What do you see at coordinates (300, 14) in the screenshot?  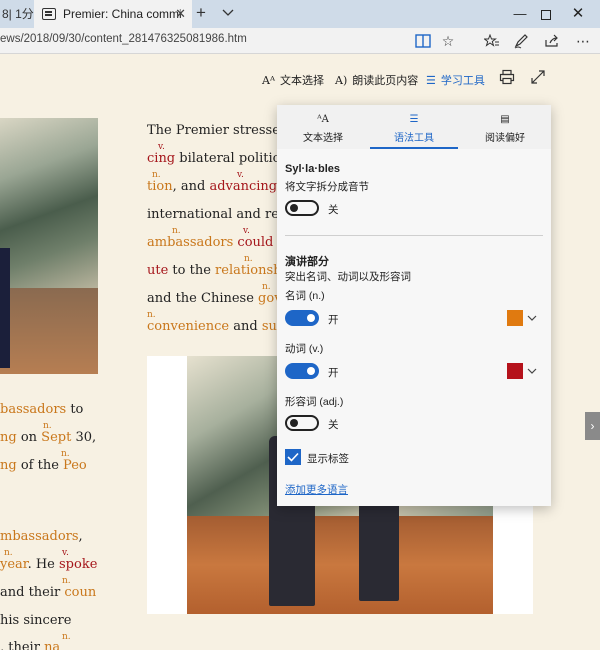 I see `tab-bar: 8| 1分 Premier: China committ ✕ + — ✕` at bounding box center [300, 14].